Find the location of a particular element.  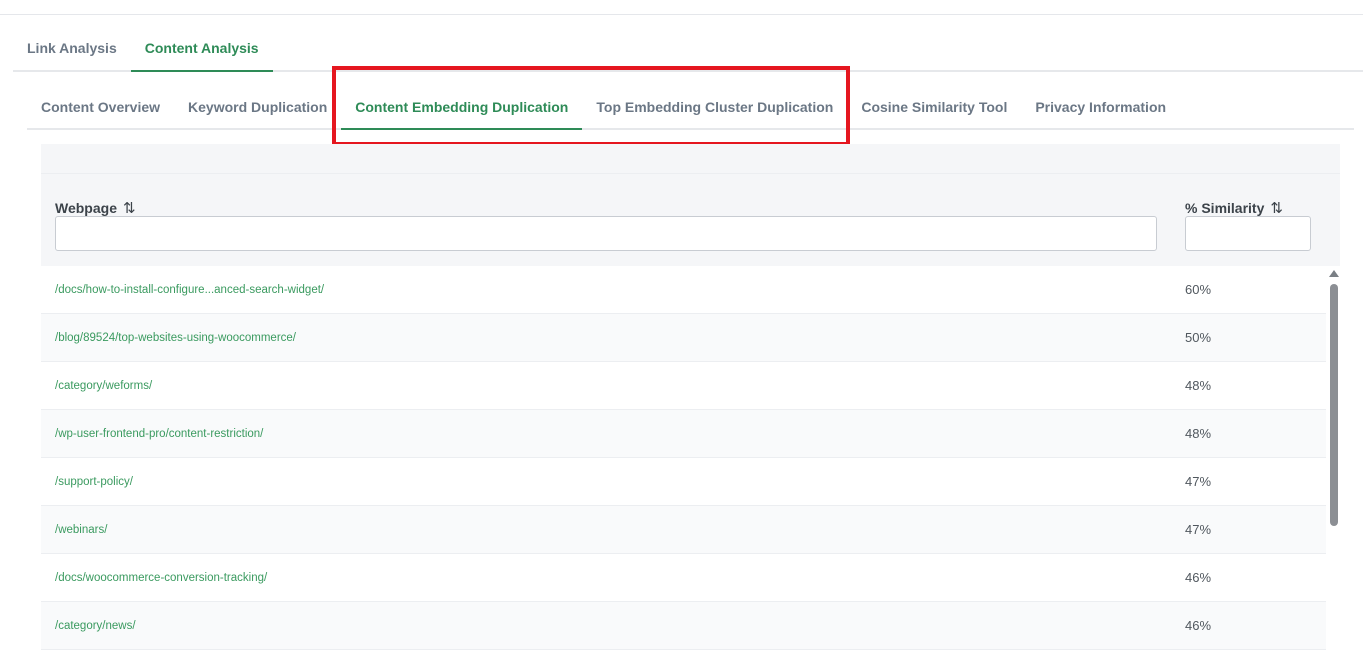

tab-privacy-information: Privacy Information is located at coordinates (1100, 108).